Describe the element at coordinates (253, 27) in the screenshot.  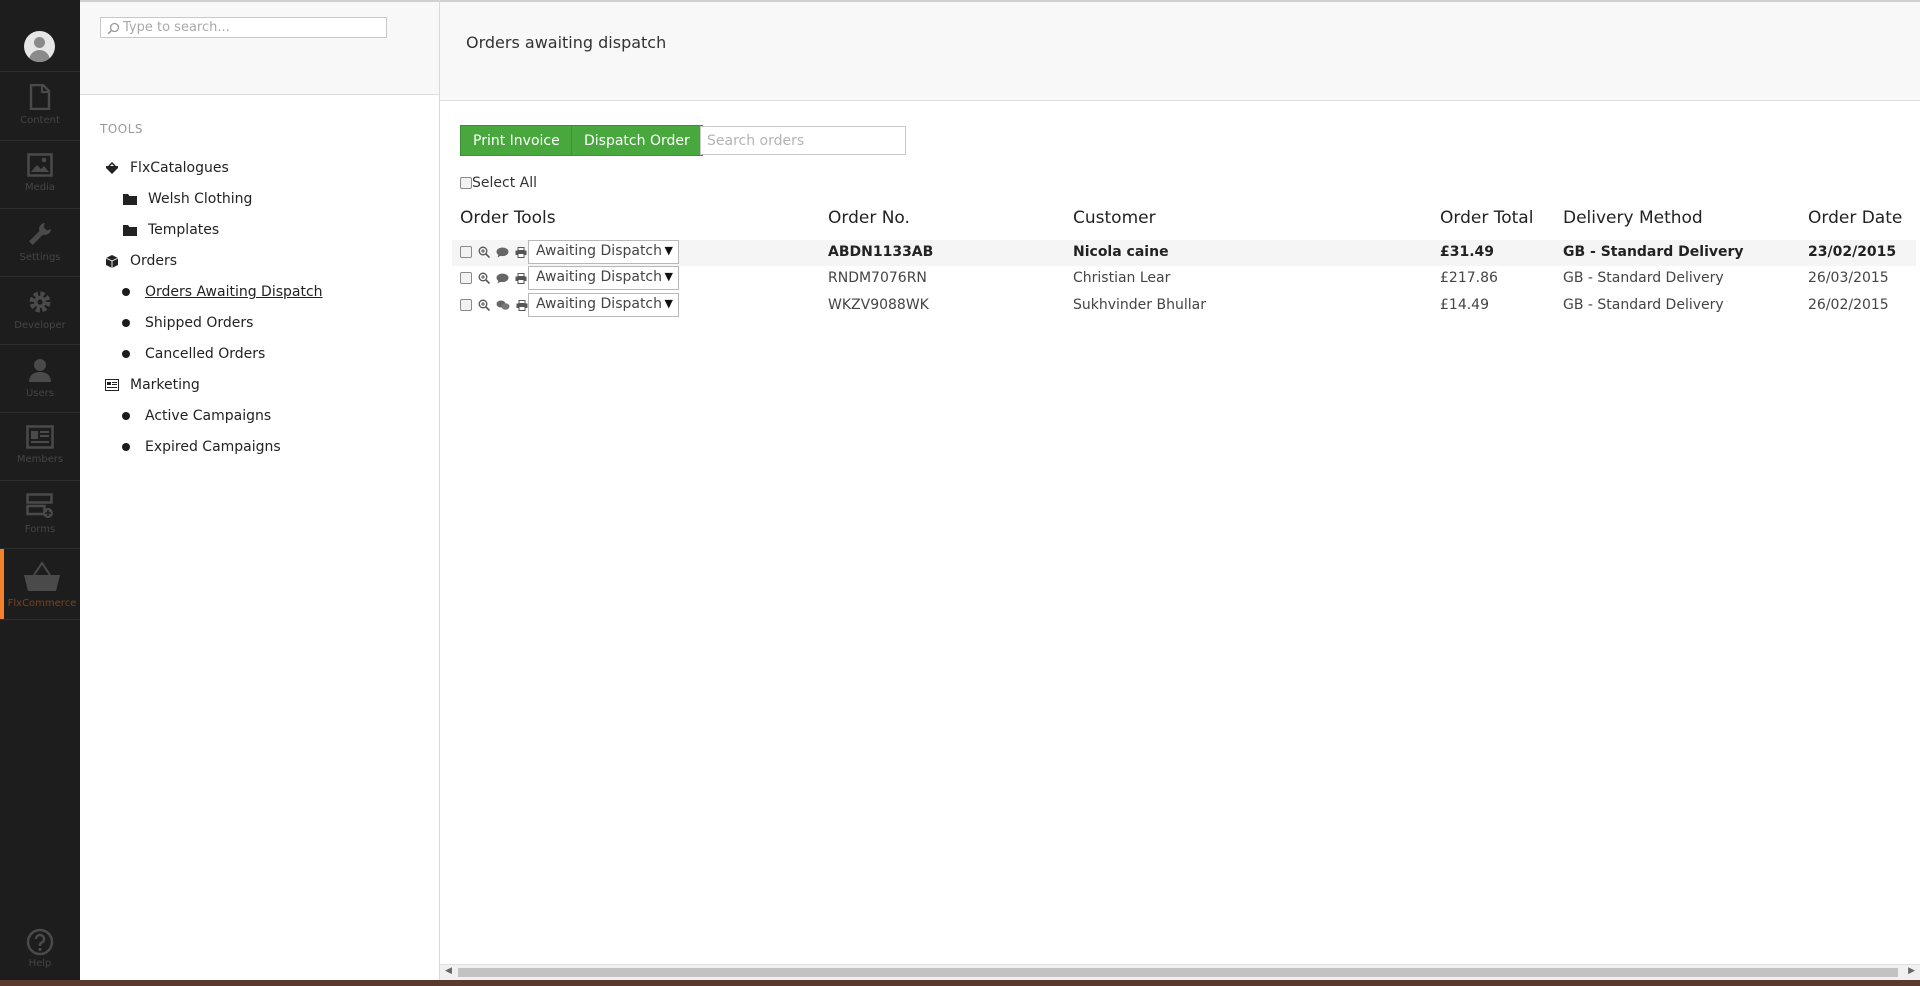
I see `tree-search-input` at that location.